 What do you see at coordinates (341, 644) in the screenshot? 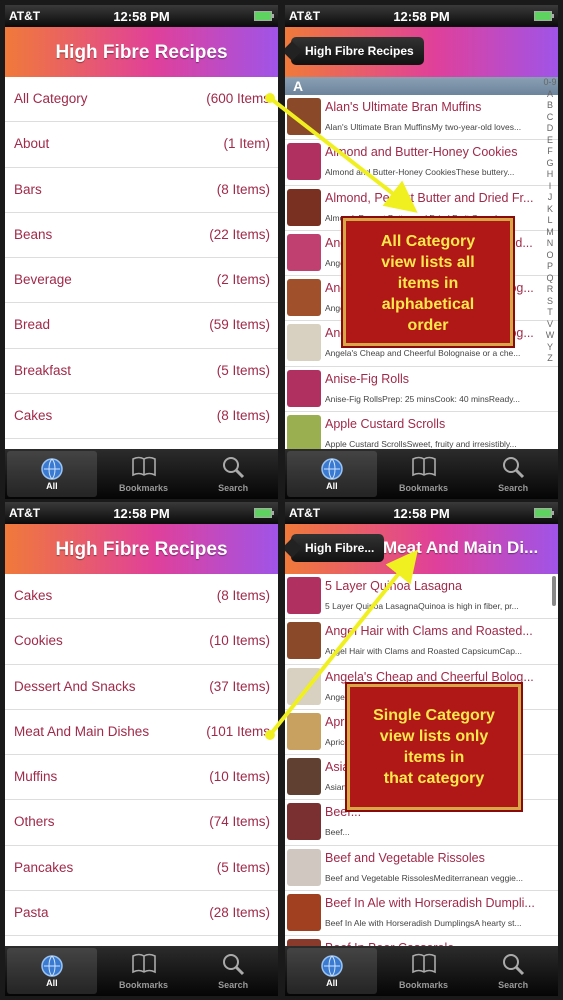
I see `arrow-meat-category` at bounding box center [341, 644].